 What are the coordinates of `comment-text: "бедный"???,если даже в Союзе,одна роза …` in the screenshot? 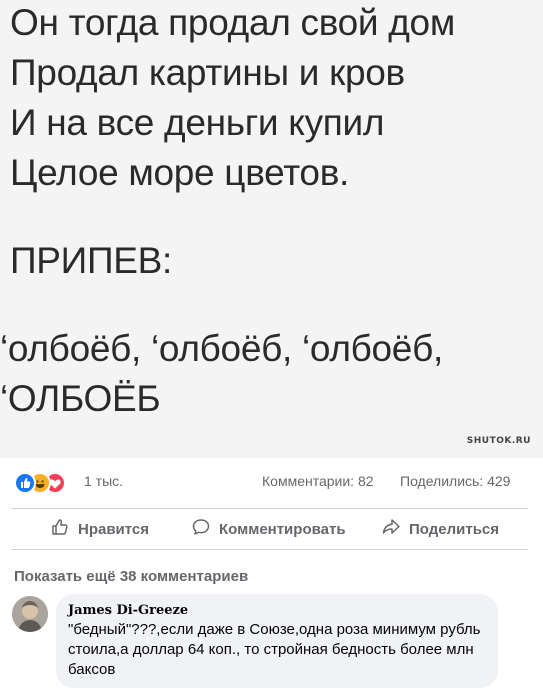 It's located at (274, 649).